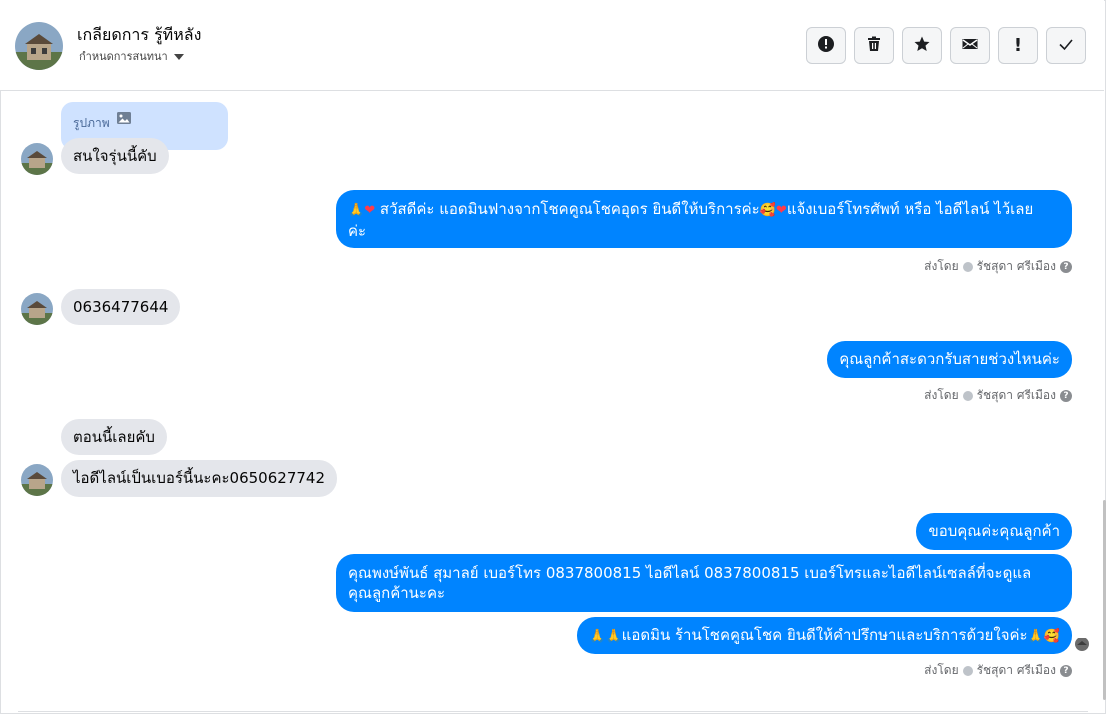  Describe the element at coordinates (121, 307) in the screenshot. I see `incoming-message: 0636477644` at that location.